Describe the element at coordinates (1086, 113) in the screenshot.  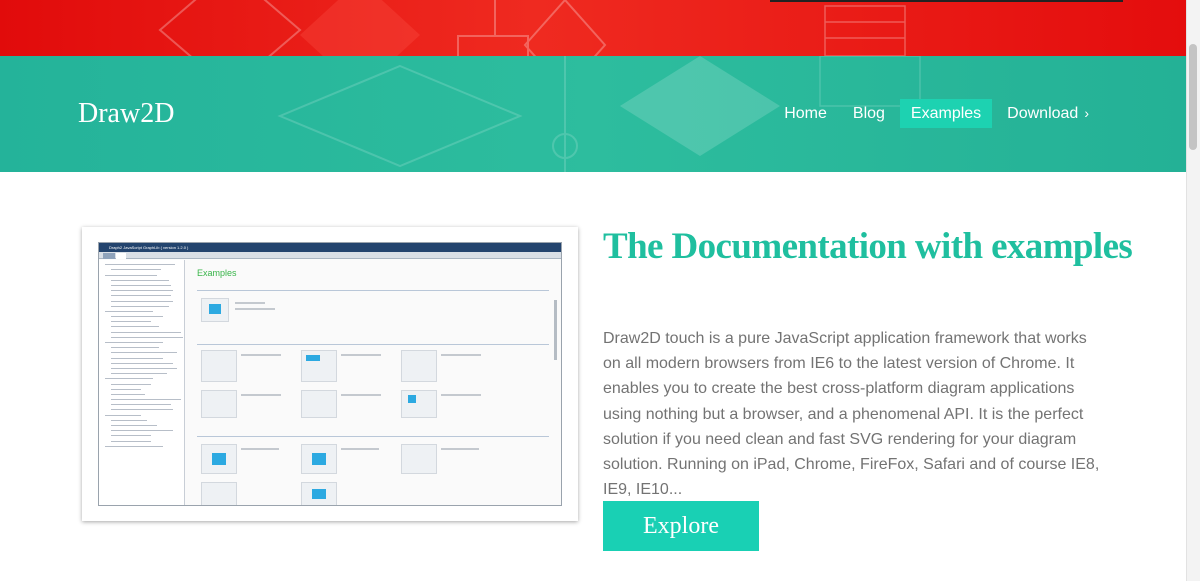
I see `chevron-right-icon: ›` at that location.